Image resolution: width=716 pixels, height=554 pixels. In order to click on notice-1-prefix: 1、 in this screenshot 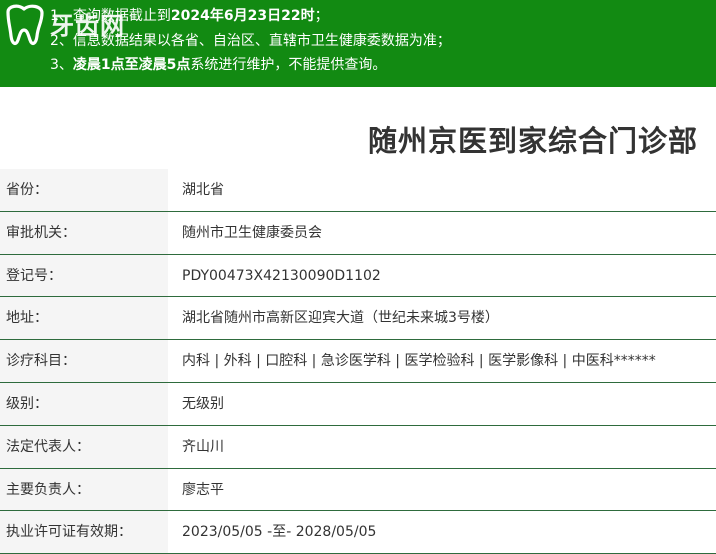, I will do `click(61, 16)`.